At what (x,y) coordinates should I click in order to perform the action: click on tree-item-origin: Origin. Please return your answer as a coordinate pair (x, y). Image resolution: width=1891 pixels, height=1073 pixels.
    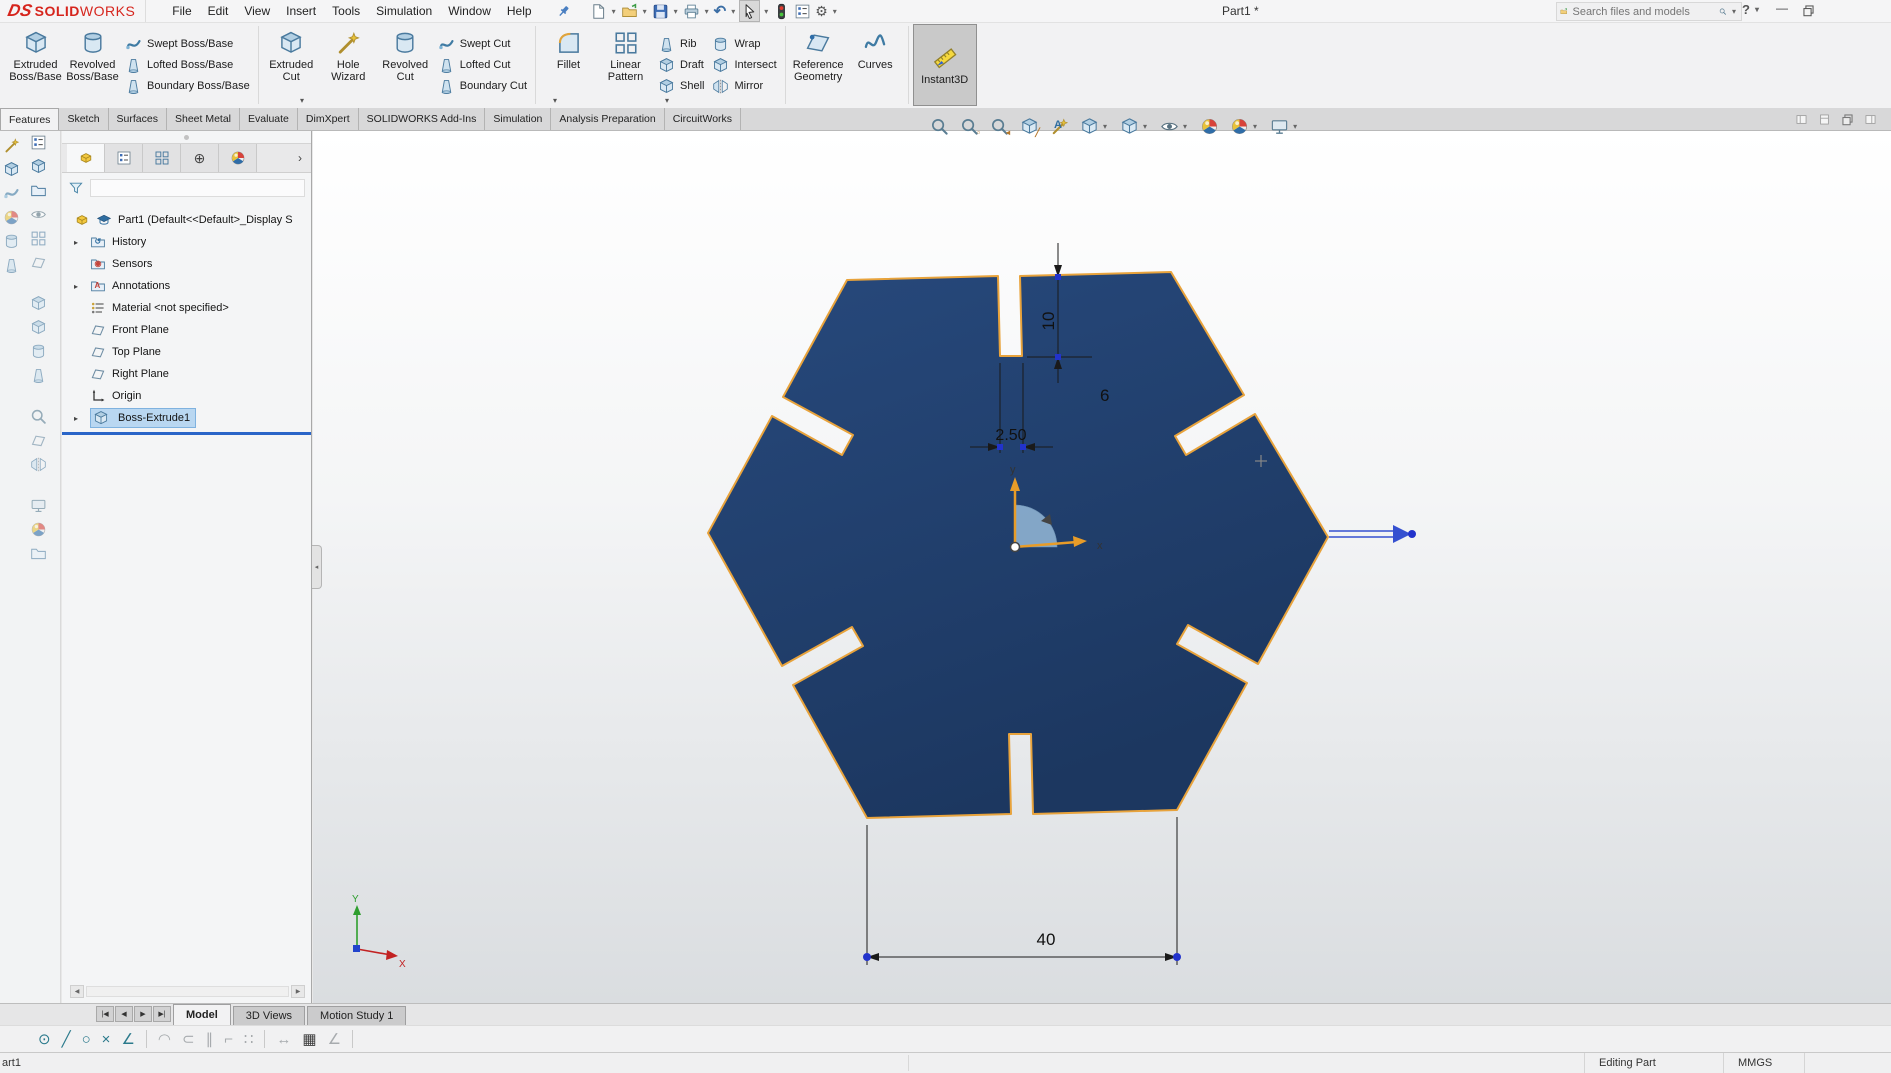
    Looking at the image, I should click on (186, 396).